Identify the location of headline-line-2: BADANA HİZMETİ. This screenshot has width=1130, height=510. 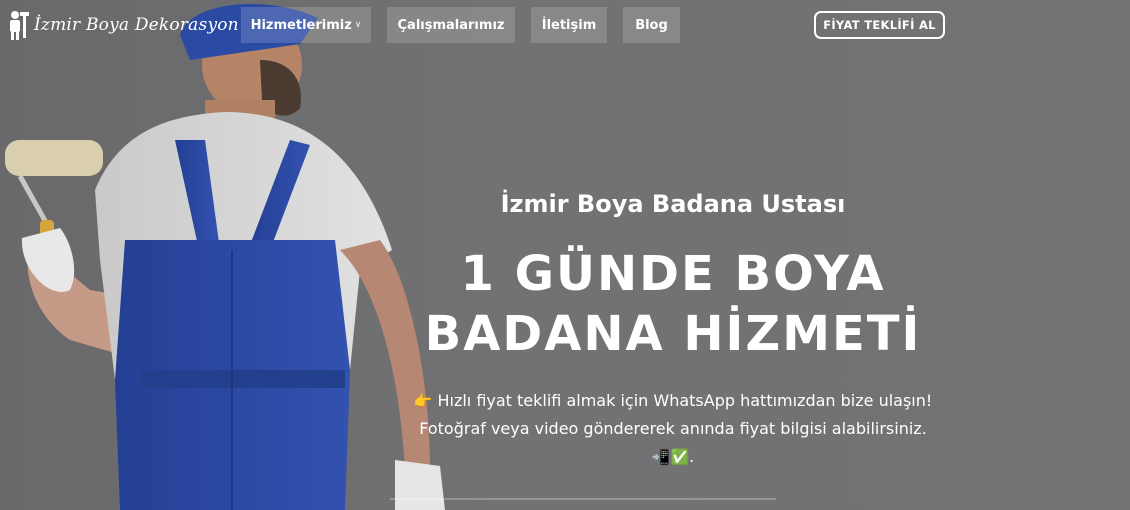
(673, 334).